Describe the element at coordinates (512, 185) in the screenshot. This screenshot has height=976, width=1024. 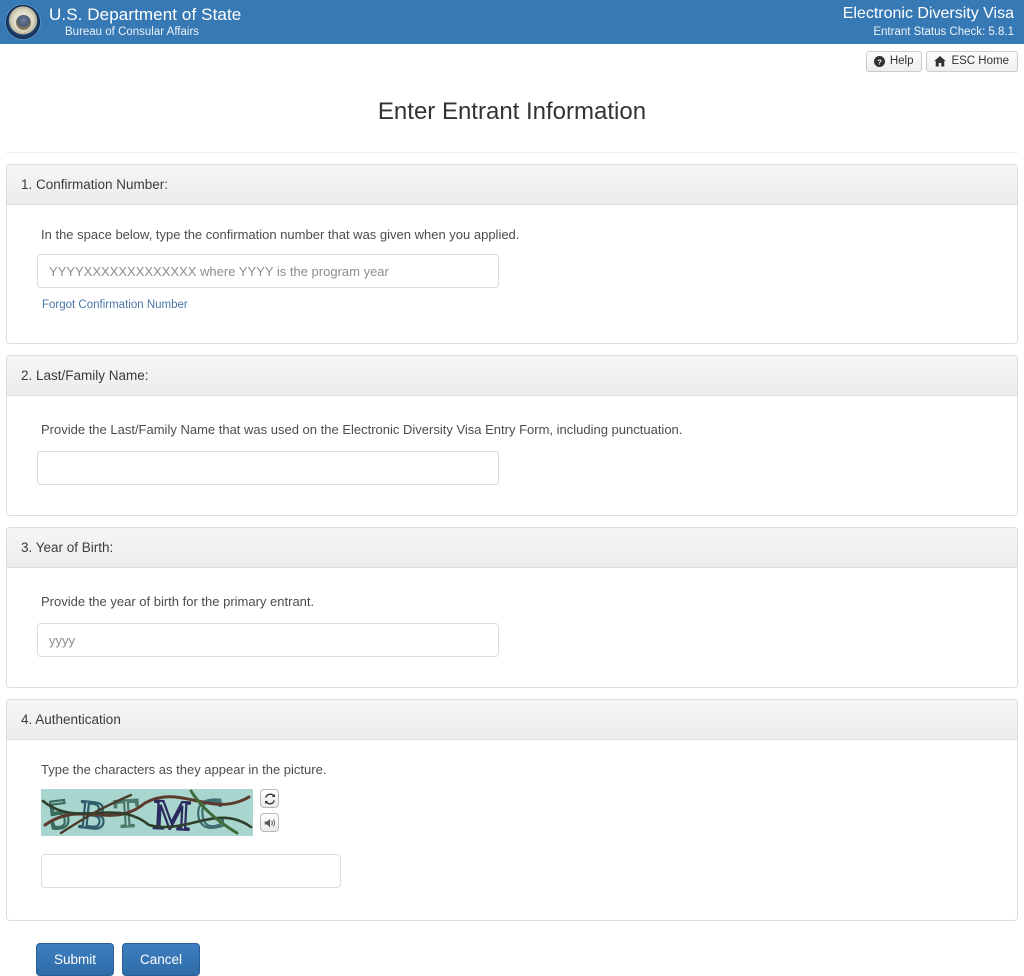
I see `section-1-heading: 1. Confirmation Number:` at that location.